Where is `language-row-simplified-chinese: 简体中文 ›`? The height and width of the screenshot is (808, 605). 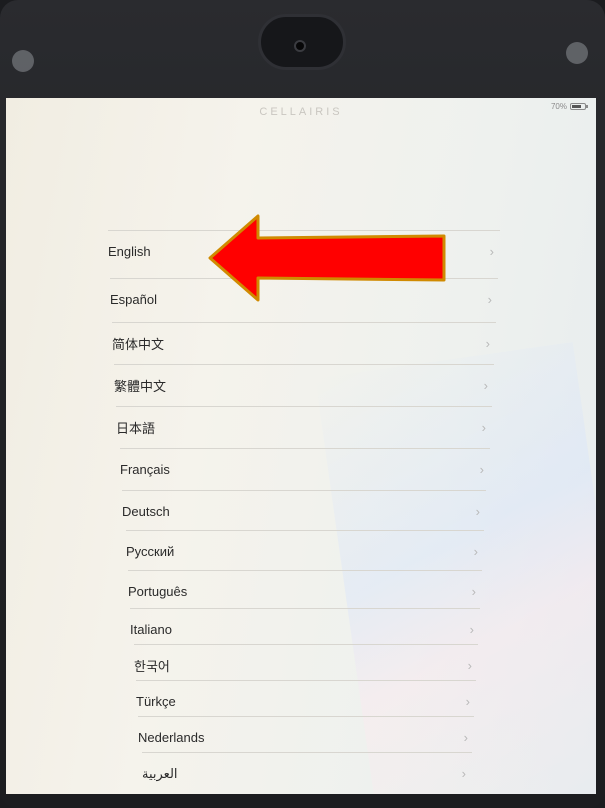 language-row-simplified-chinese: 简体中文 › is located at coordinates (304, 343).